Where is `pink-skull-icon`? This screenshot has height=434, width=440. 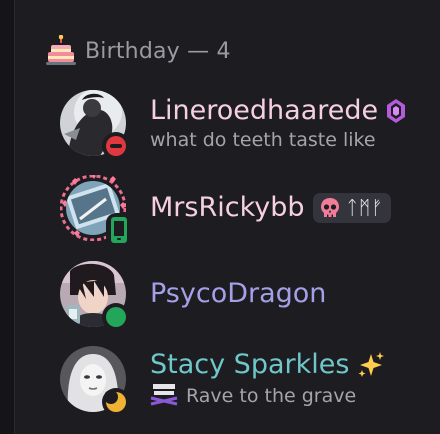
pink-skull-icon is located at coordinates (329, 207).